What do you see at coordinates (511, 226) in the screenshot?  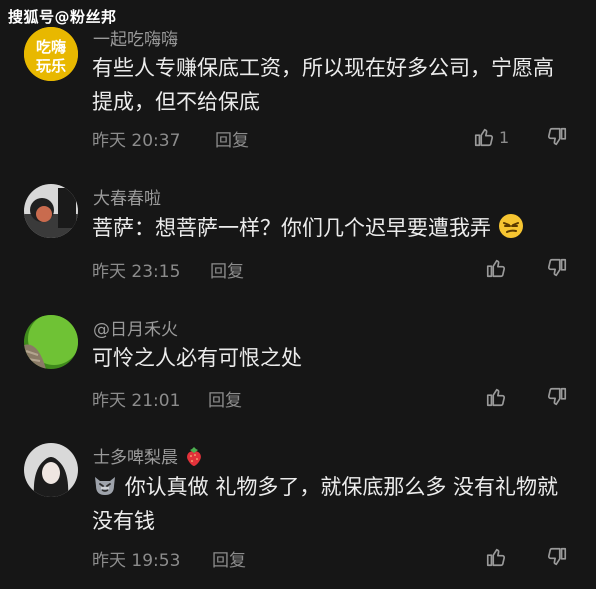 I see `smirk-emoji-icon` at bounding box center [511, 226].